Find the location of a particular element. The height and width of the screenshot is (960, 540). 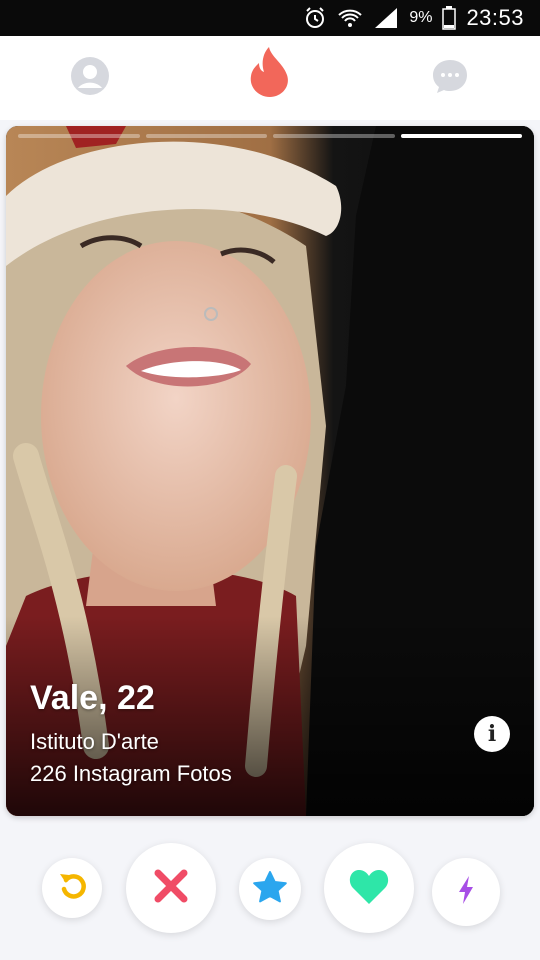

flame-icon is located at coordinates (270, 74).